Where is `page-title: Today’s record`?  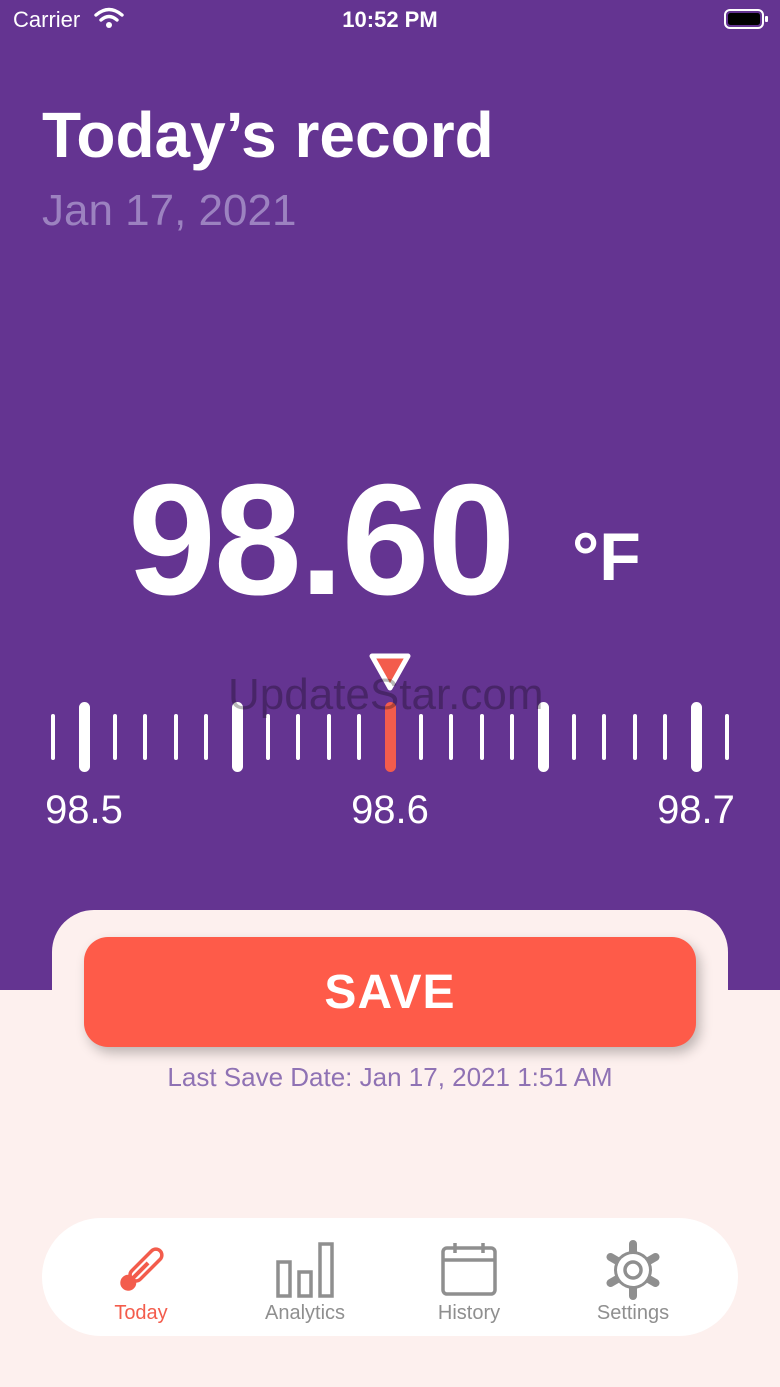 page-title: Today’s record is located at coordinates (268, 135).